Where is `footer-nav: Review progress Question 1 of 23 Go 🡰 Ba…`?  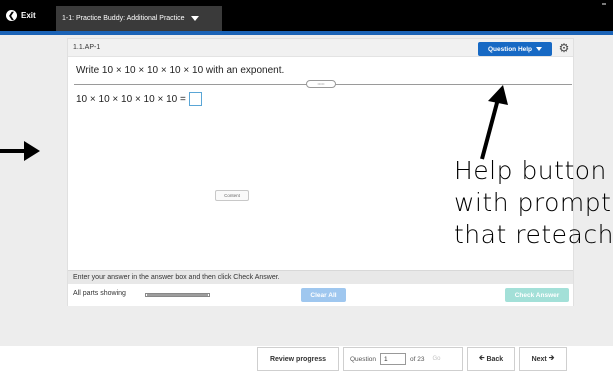 footer-nav: Review progress Question 1 of 23 Go 🡰 Ba… is located at coordinates (413, 359).